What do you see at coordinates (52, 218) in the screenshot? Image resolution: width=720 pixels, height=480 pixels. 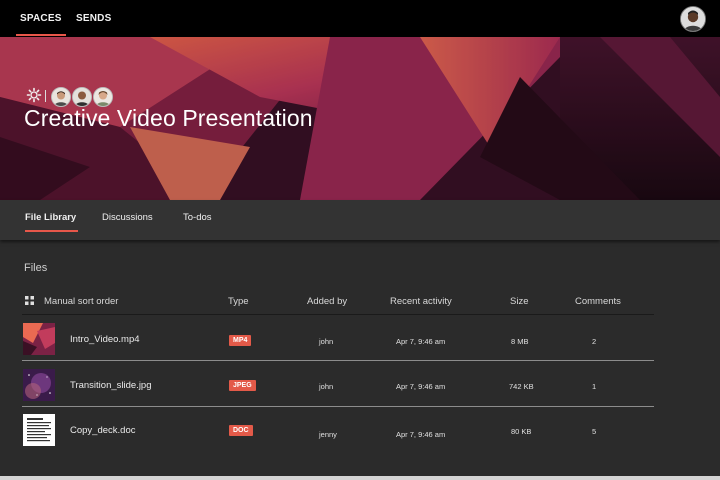 I see `tab-file-library: File Library` at bounding box center [52, 218].